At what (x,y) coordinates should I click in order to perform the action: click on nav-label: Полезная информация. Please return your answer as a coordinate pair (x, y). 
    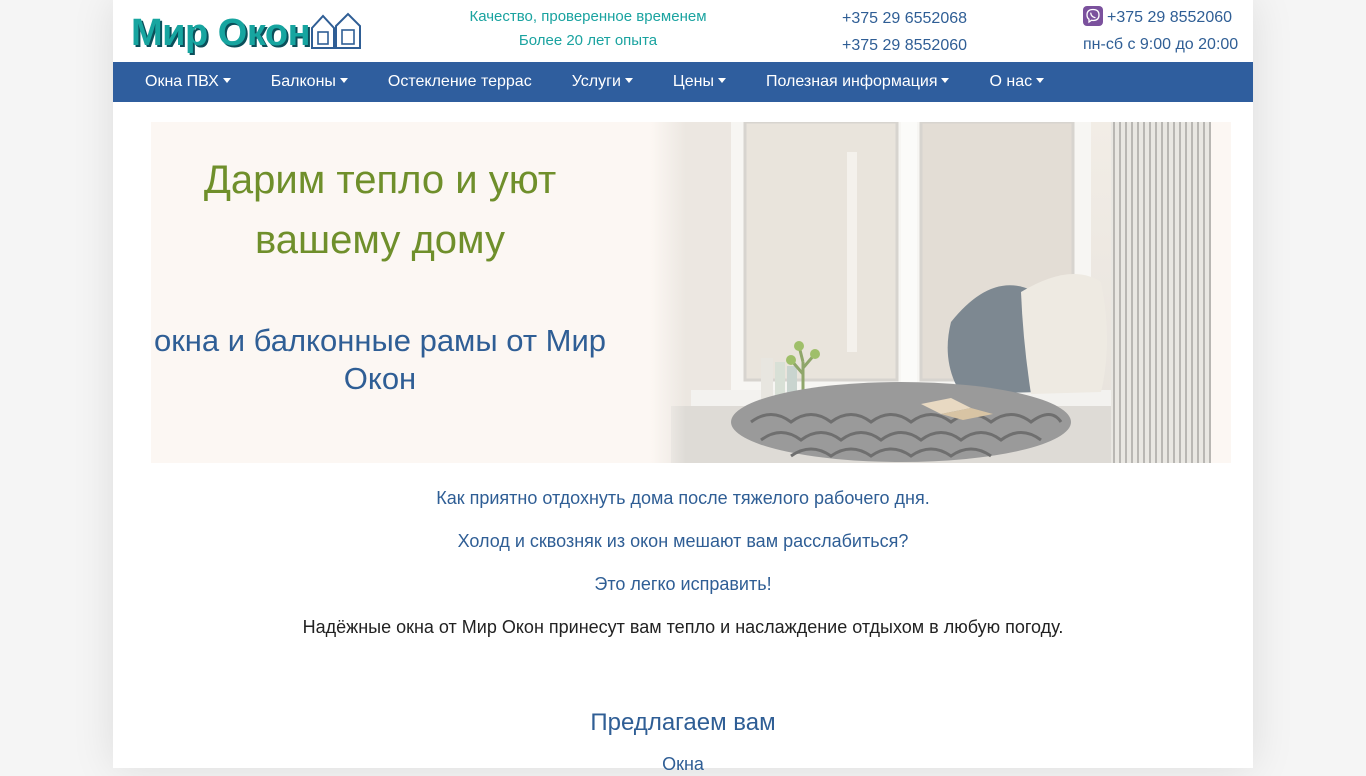
    Looking at the image, I should click on (851, 81).